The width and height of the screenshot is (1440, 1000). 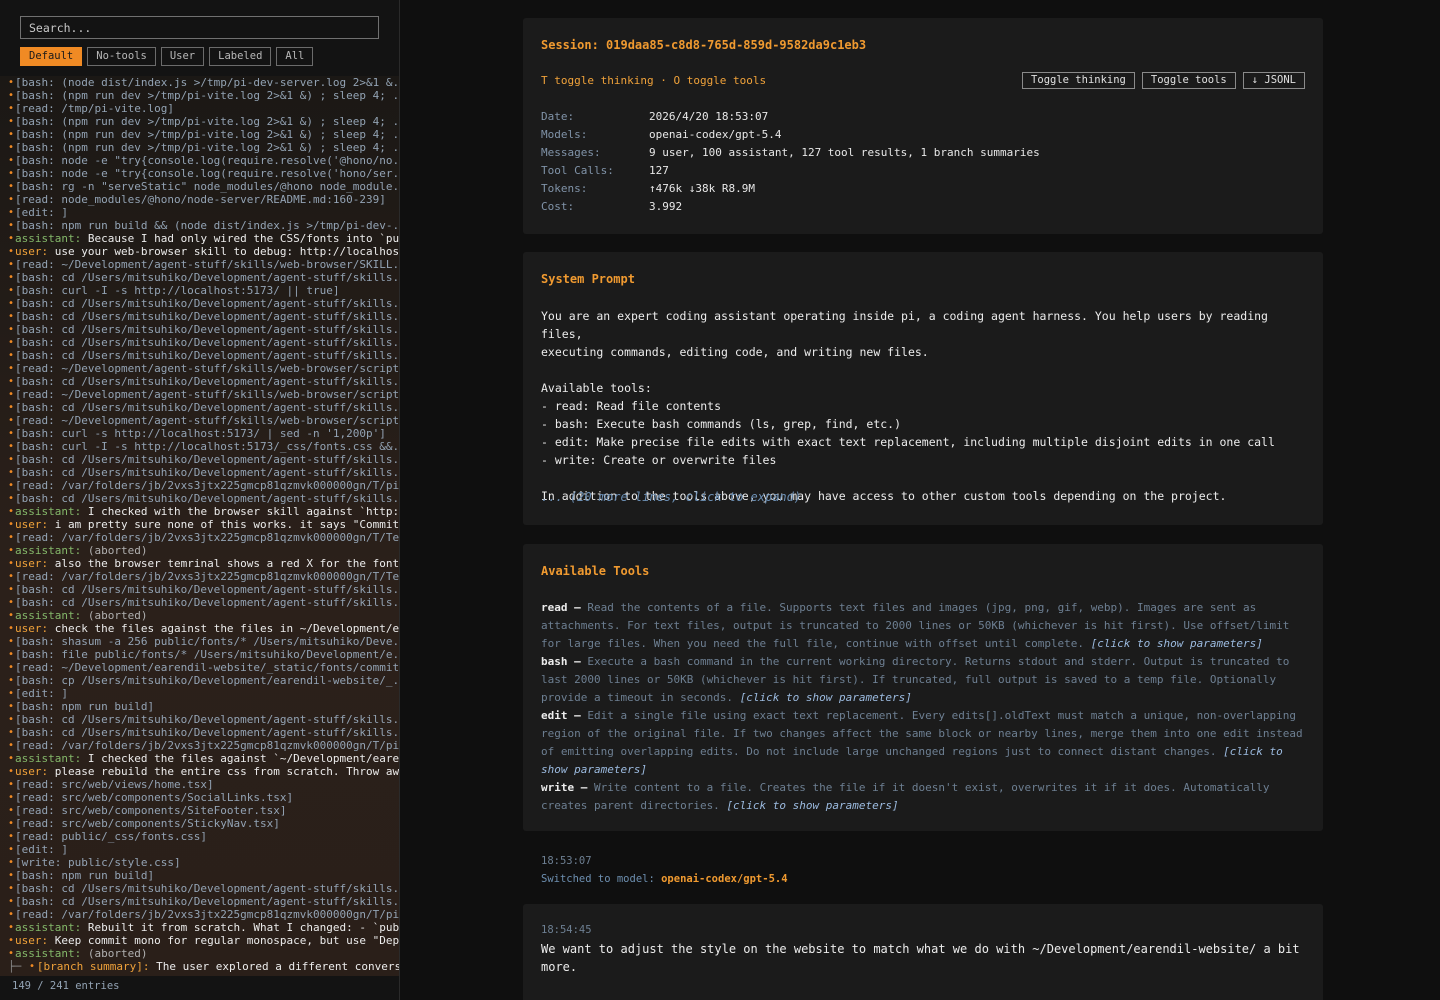 I want to click on download-jsonl-button: ↓ JSONL, so click(x=1273, y=80).